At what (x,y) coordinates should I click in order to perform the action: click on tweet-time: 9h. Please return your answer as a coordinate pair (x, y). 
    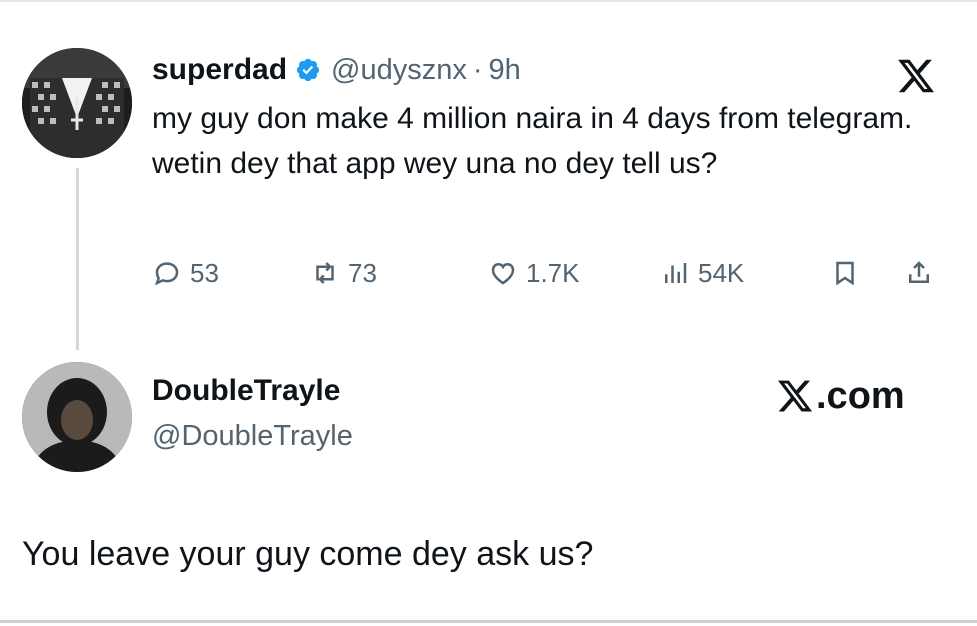
    Looking at the image, I should click on (505, 70).